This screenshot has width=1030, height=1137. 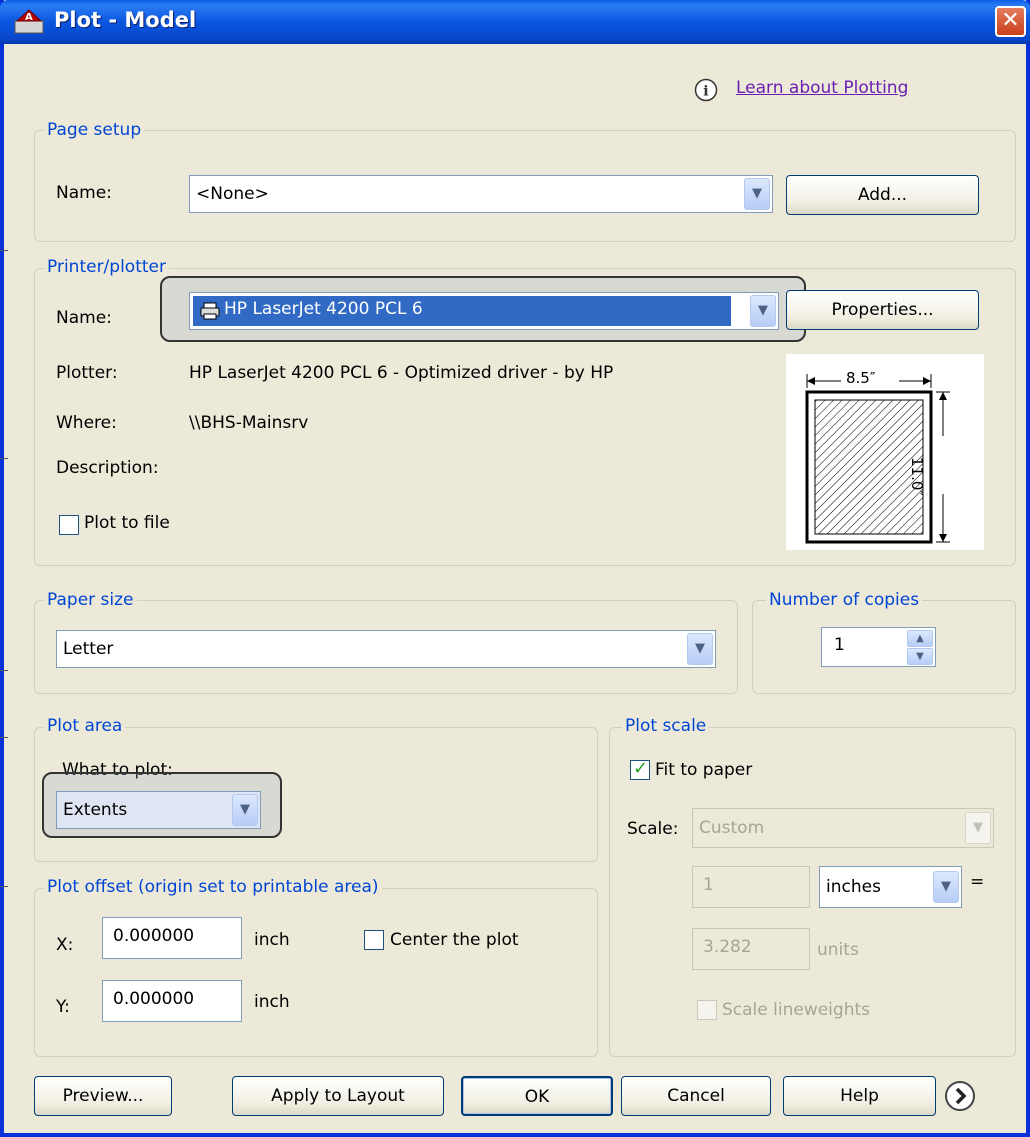 I want to click on copies-spinner: 1 ▲ ▼, so click(x=878, y=647).